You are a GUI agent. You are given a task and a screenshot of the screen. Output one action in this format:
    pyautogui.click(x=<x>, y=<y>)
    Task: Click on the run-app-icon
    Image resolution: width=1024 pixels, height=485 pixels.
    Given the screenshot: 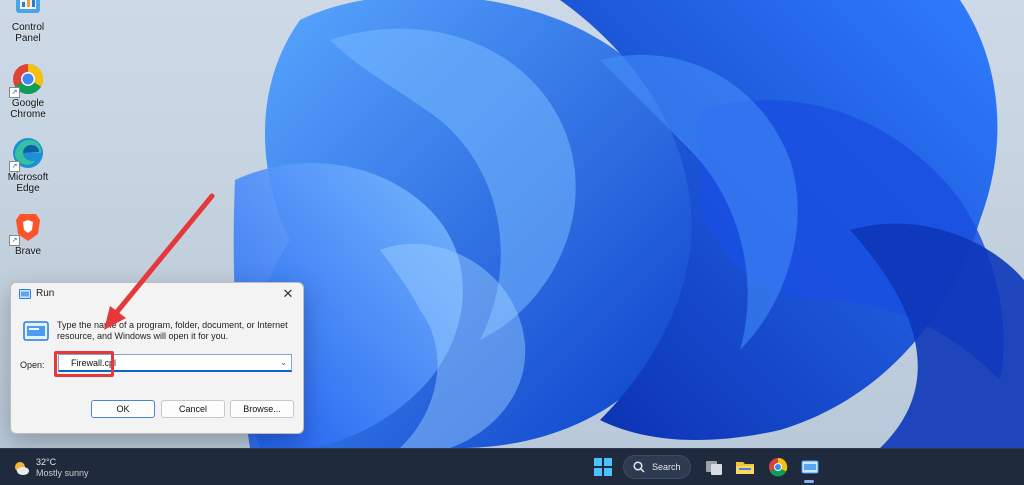 What is the action you would take?
    pyautogui.click(x=36, y=331)
    